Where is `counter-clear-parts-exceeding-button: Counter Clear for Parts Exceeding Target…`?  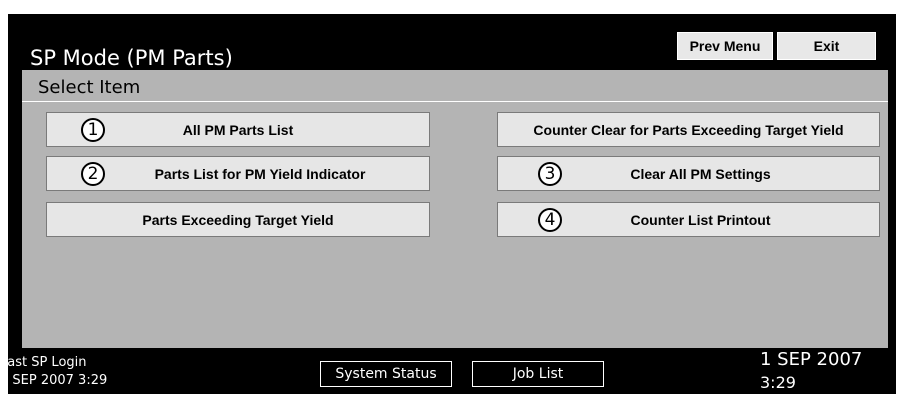 counter-clear-parts-exceeding-button: Counter Clear for Parts Exceeding Target… is located at coordinates (688, 129).